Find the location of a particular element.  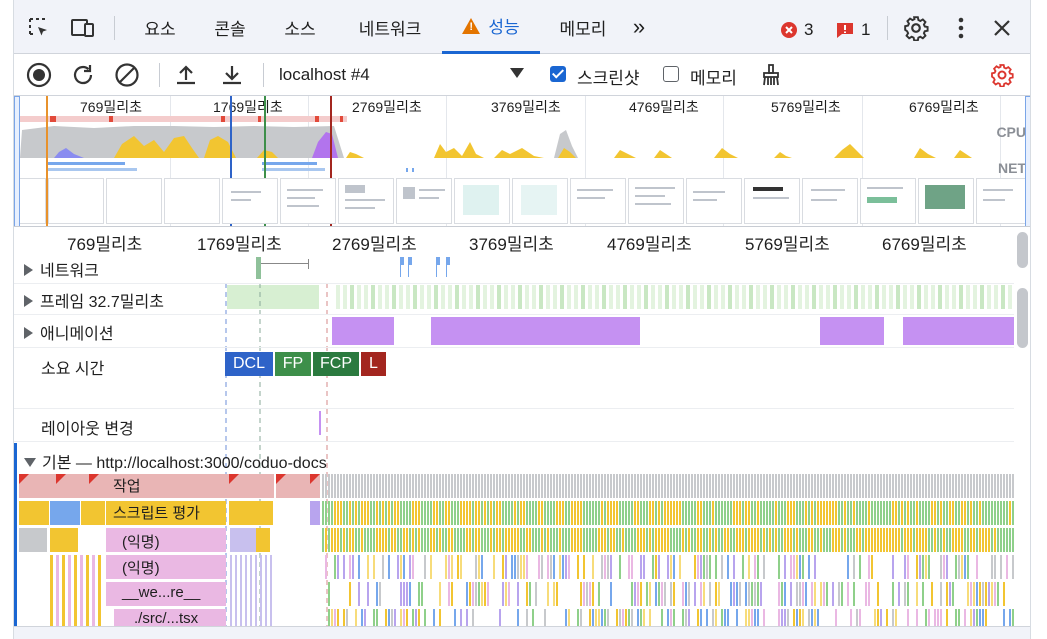

upload-icon is located at coordinates (186, 75).